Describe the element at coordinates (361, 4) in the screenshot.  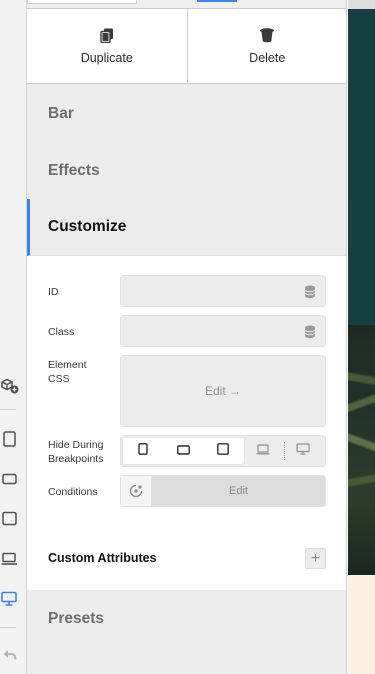
I see `canvas-top-bar` at that location.